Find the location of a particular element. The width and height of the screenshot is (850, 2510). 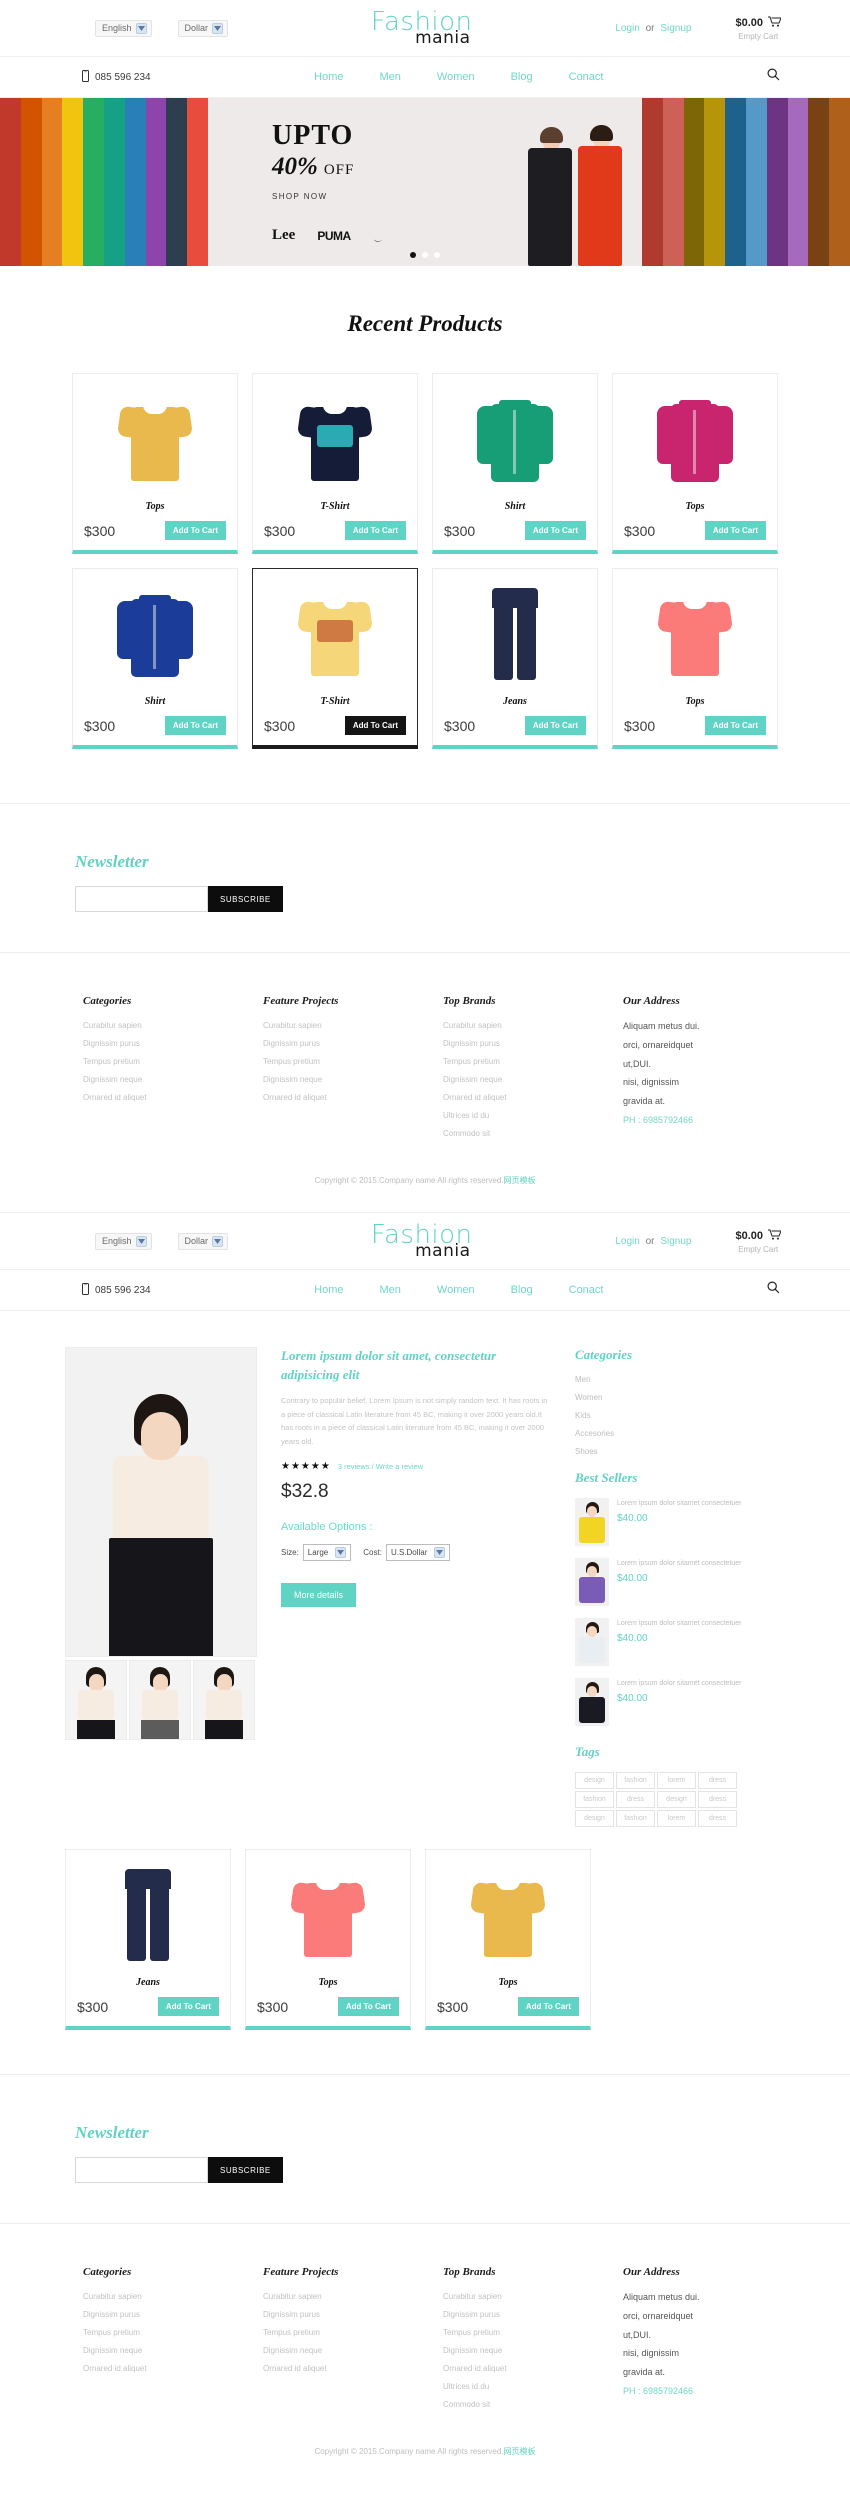

nav-item-women: Women is located at coordinates (456, 1290).